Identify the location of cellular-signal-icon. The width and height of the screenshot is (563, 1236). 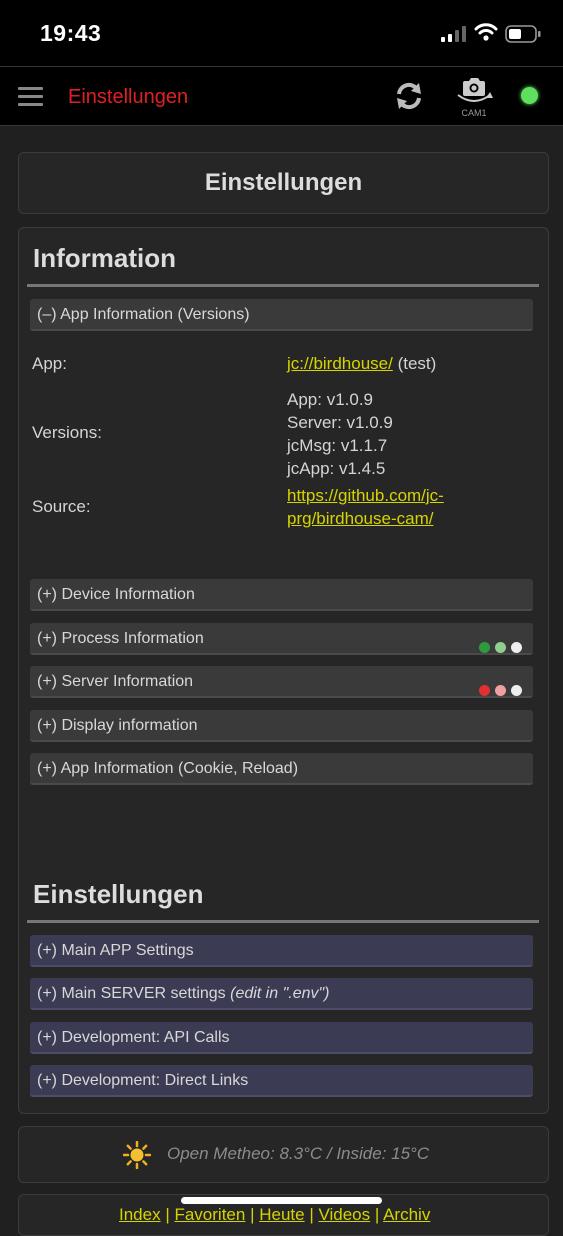
(453, 34).